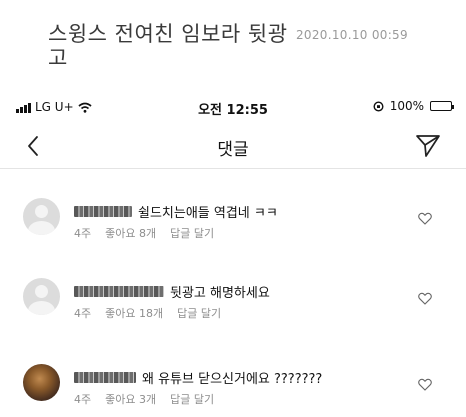 The height and width of the screenshot is (417, 466). I want to click on comment-likes: 좋아요 8개, so click(130, 233).